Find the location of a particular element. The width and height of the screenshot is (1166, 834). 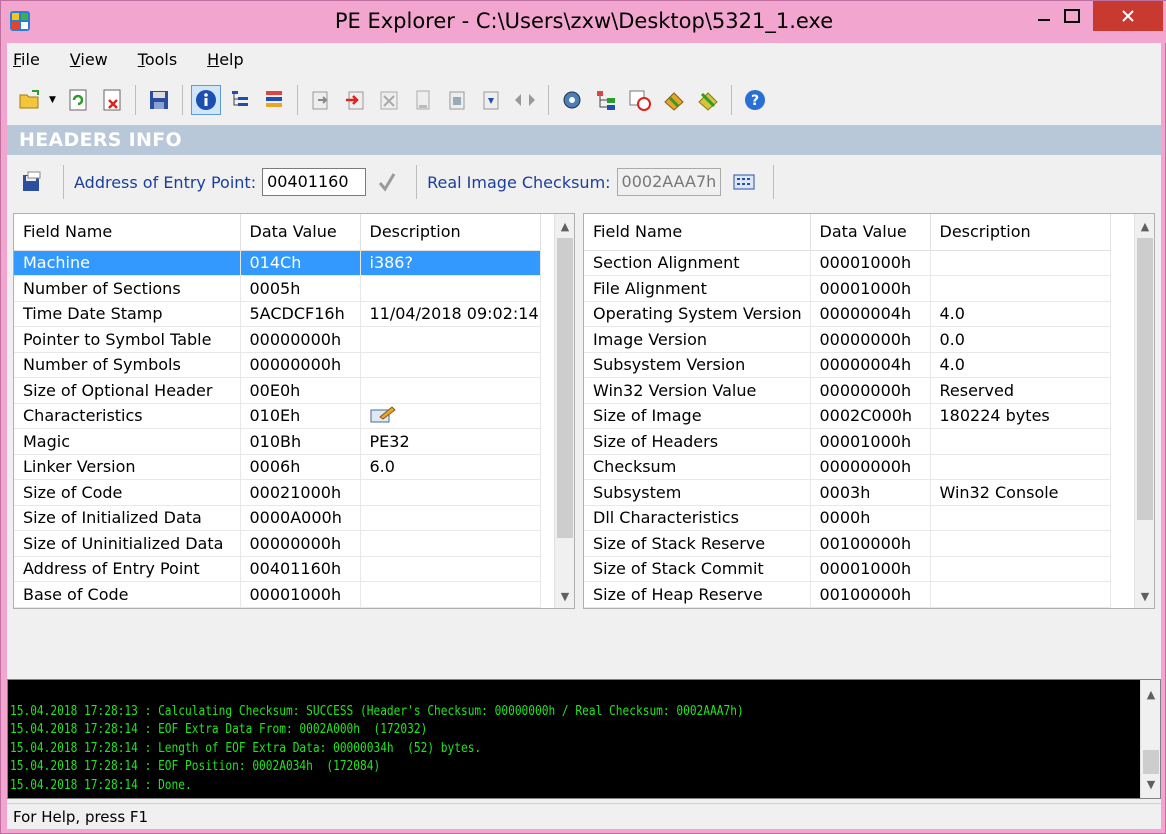

dependency-button is located at coordinates (457, 100).